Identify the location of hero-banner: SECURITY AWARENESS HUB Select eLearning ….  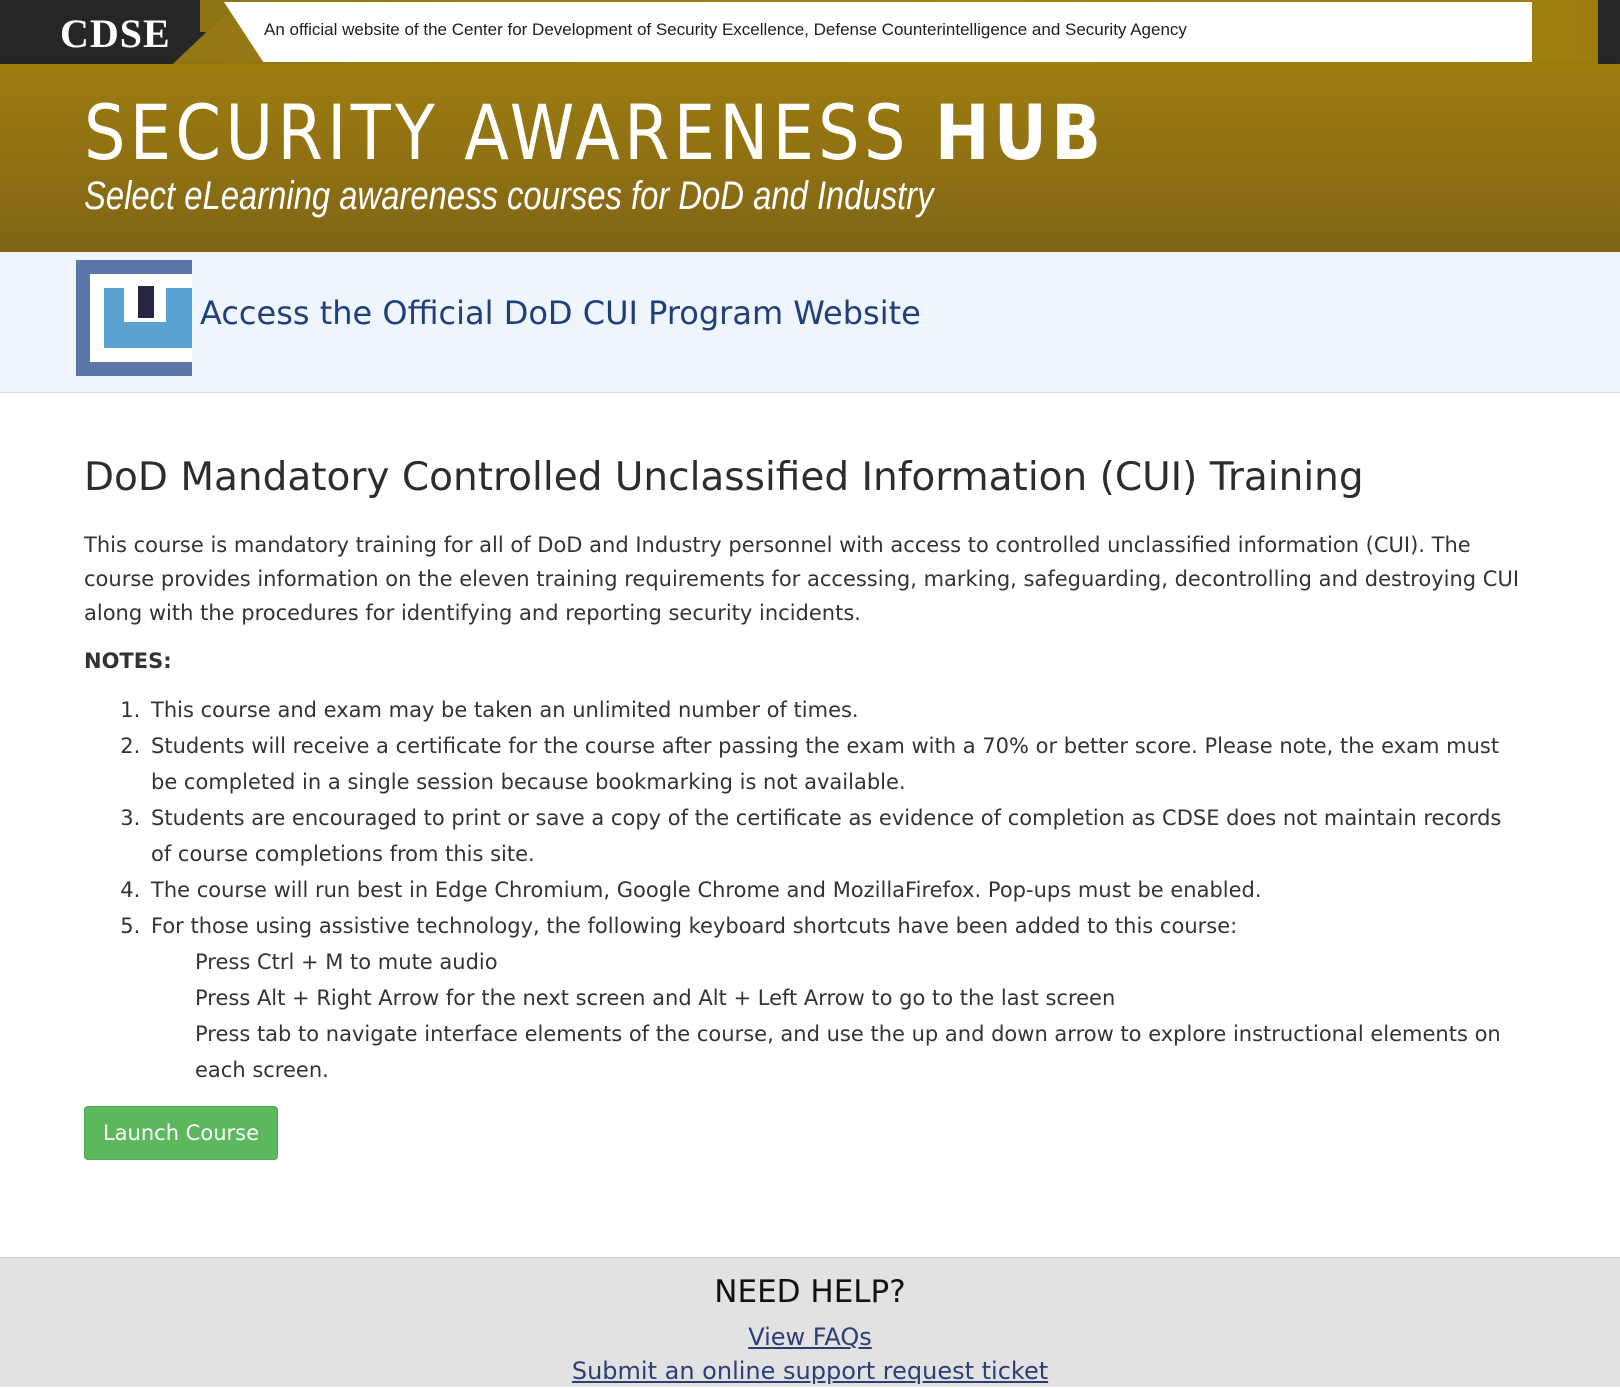
(810, 158).